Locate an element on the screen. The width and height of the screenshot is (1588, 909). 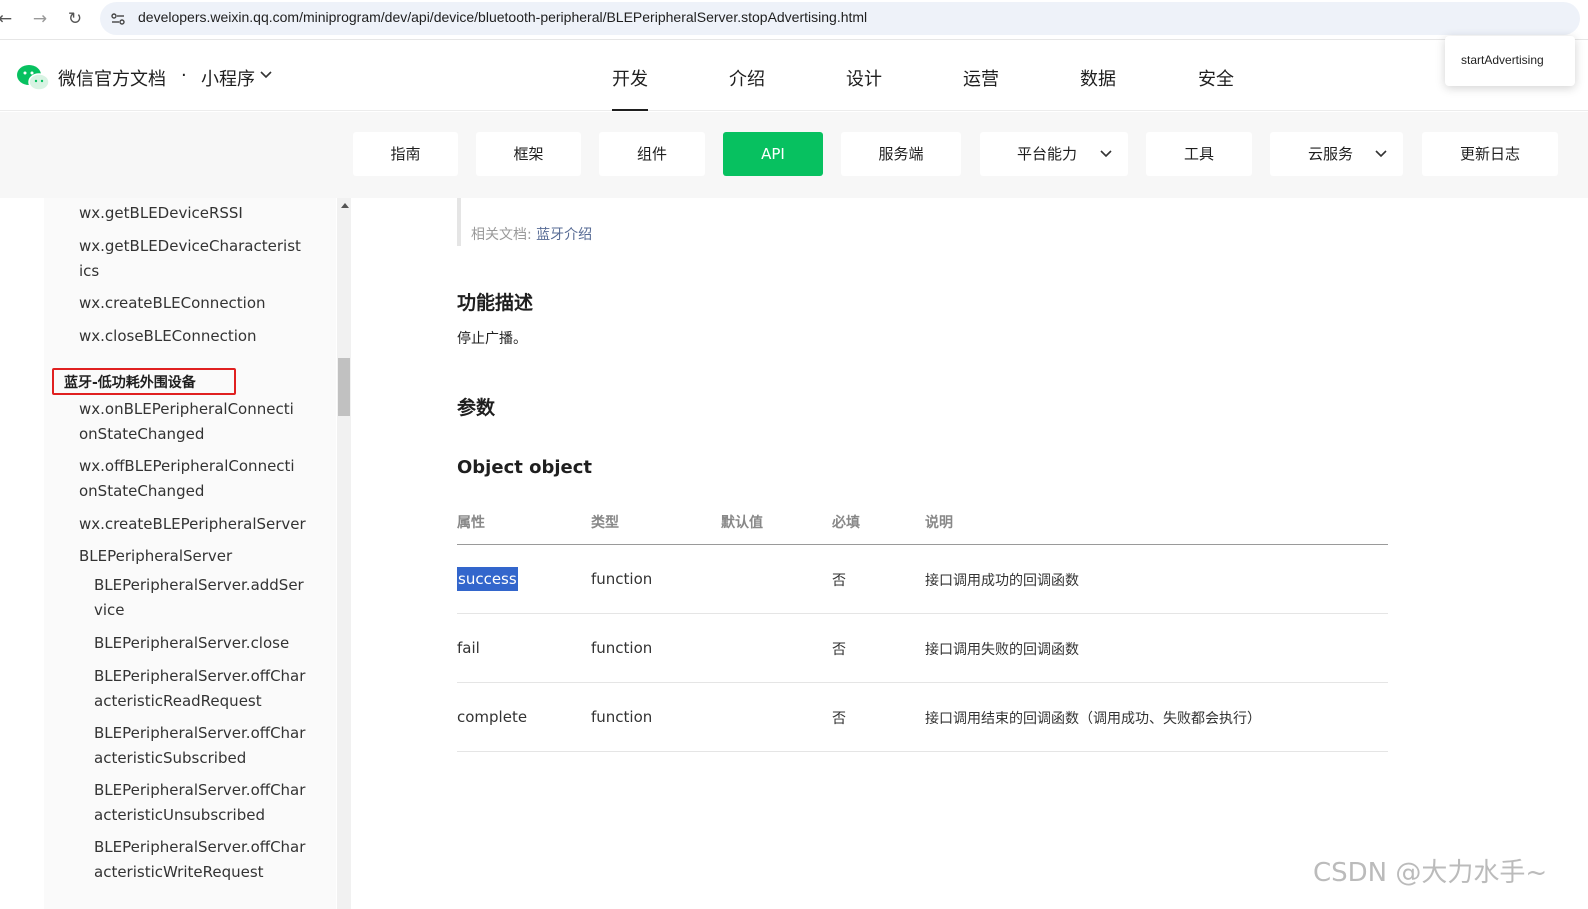
table-row: fail function 否 接口调用失败的回调函数 is located at coordinates (922, 648).